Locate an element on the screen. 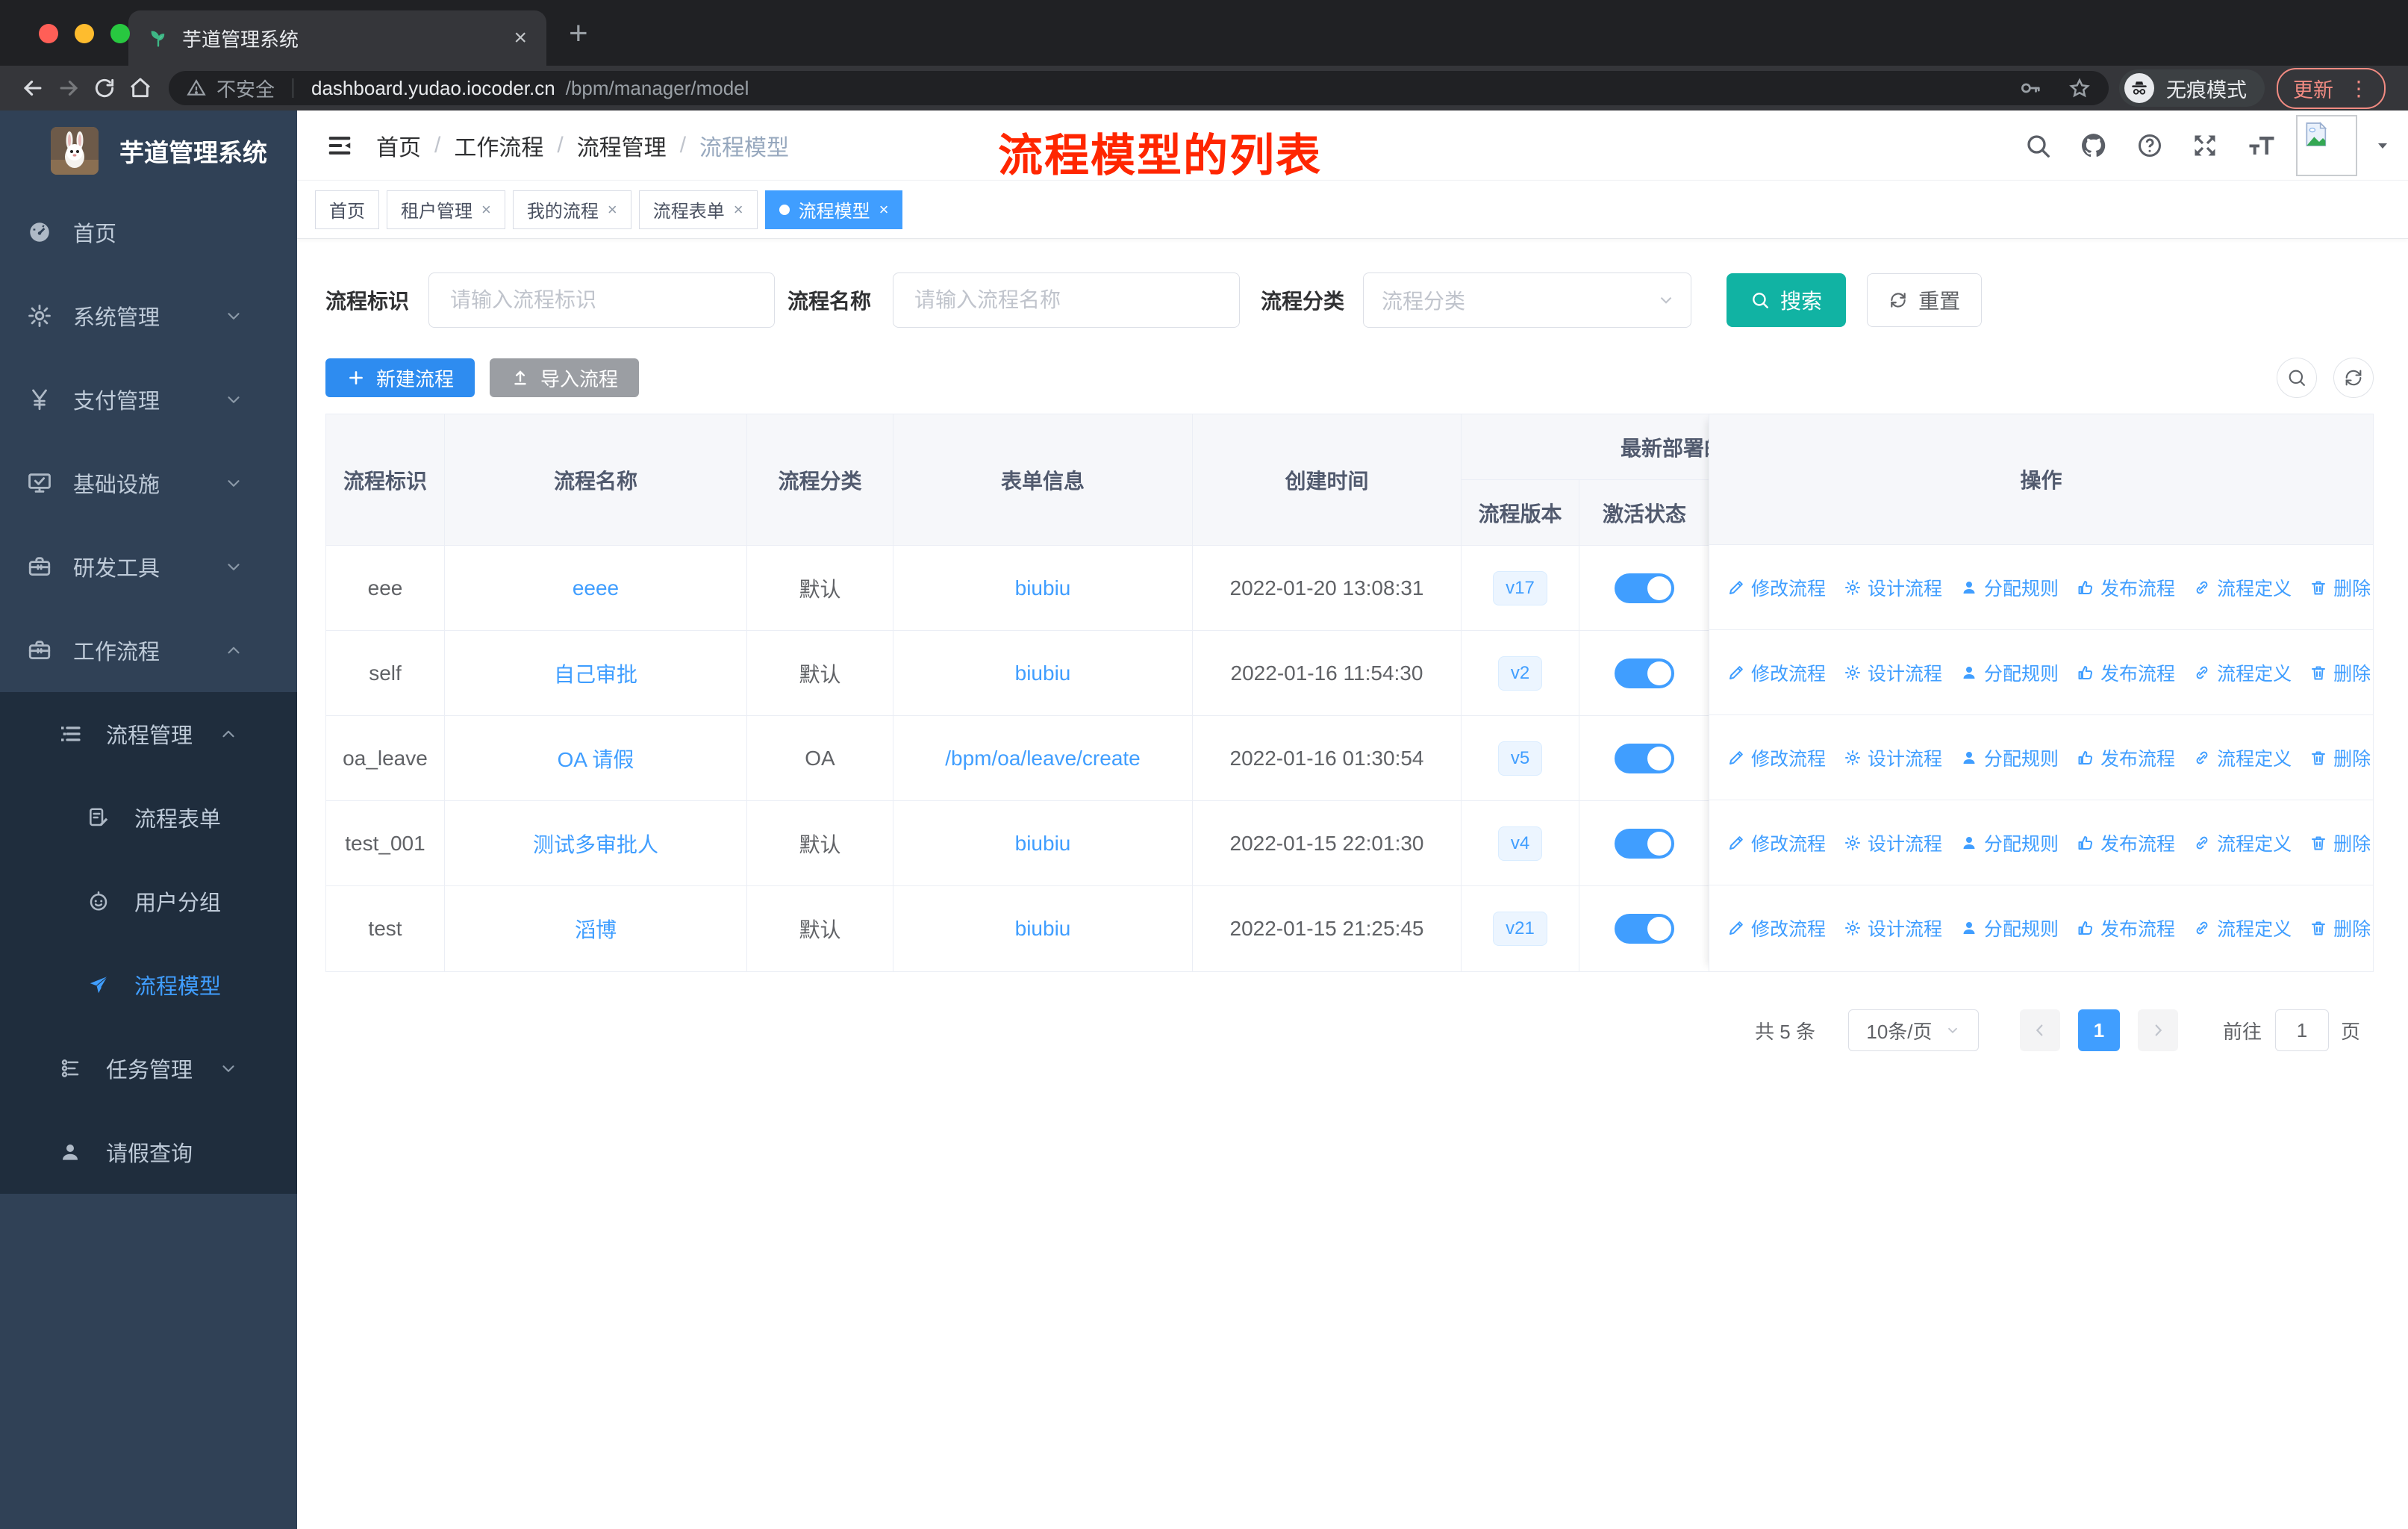 The image size is (2408, 1529). browser-menu-icon: ⋮ is located at coordinates (2358, 88).